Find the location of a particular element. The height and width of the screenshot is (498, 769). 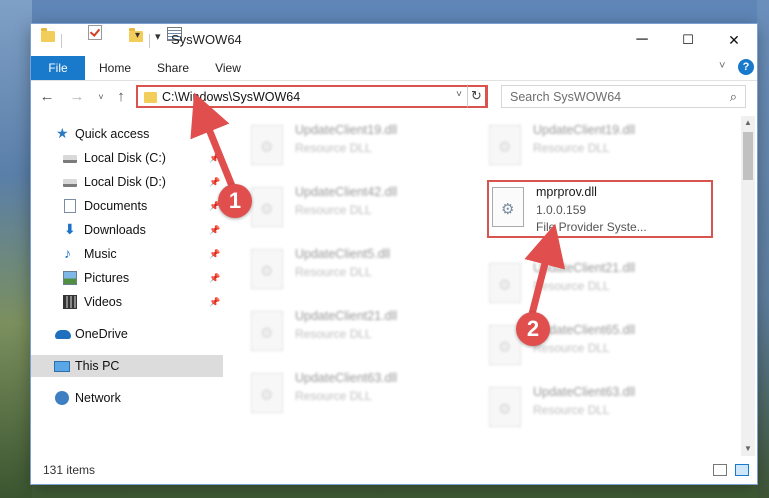

callout-1: 1 is located at coordinates (235, 201).